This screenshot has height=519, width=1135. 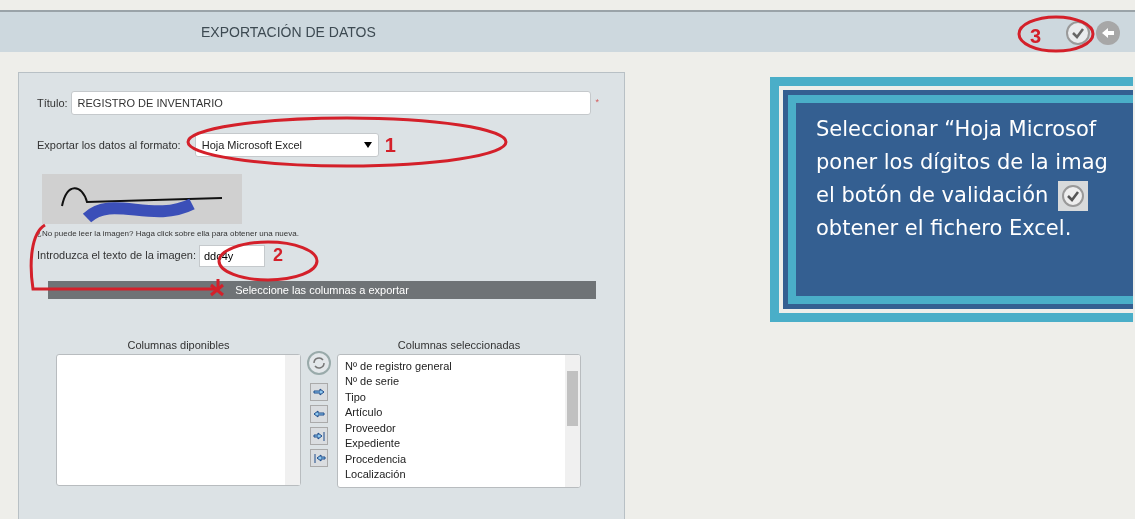 I want to click on required-mark: *, so click(x=597, y=103).